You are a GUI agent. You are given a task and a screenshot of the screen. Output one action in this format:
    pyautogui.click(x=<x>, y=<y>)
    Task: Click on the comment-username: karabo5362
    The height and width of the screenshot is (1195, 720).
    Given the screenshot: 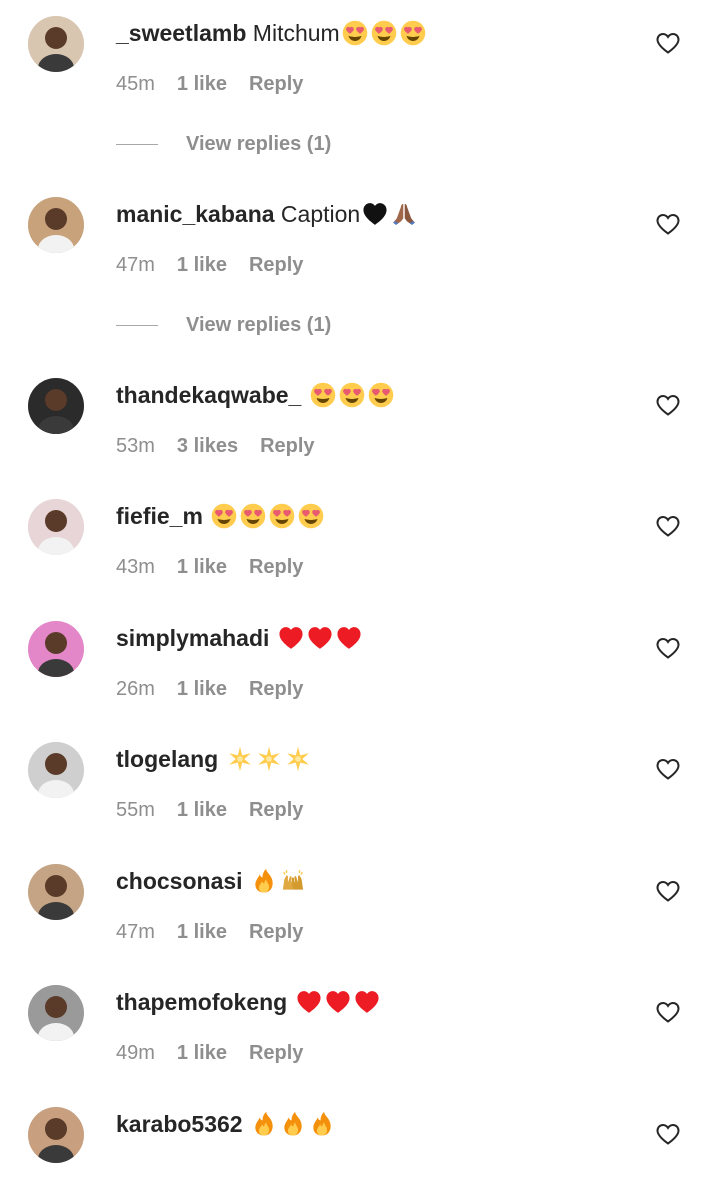 What is the action you would take?
    pyautogui.click(x=179, y=1124)
    